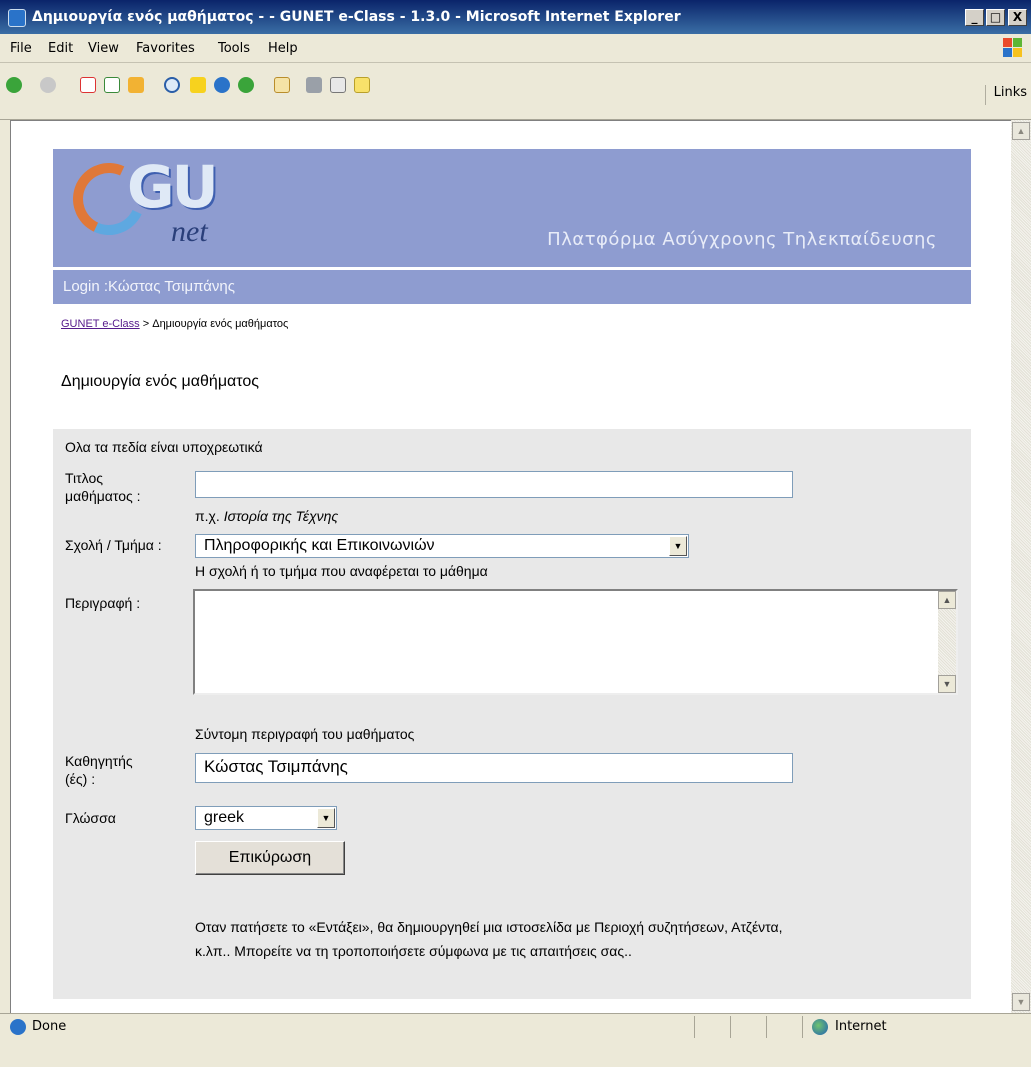 The image size is (1031, 1067). I want to click on description-hint: Σύντομη περιγραφή του μαθήματος, so click(305, 734).